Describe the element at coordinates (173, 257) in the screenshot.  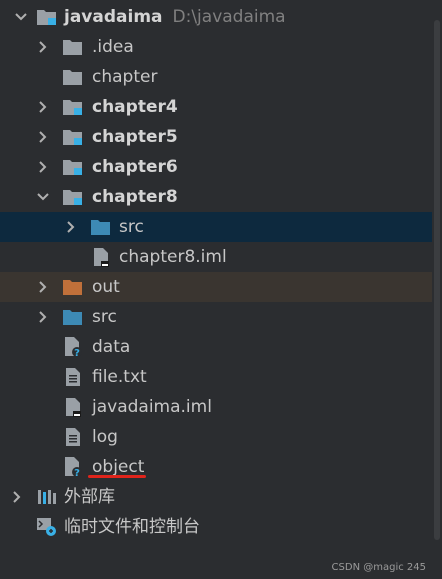
I see `tree-item-label: chapter8.iml` at that location.